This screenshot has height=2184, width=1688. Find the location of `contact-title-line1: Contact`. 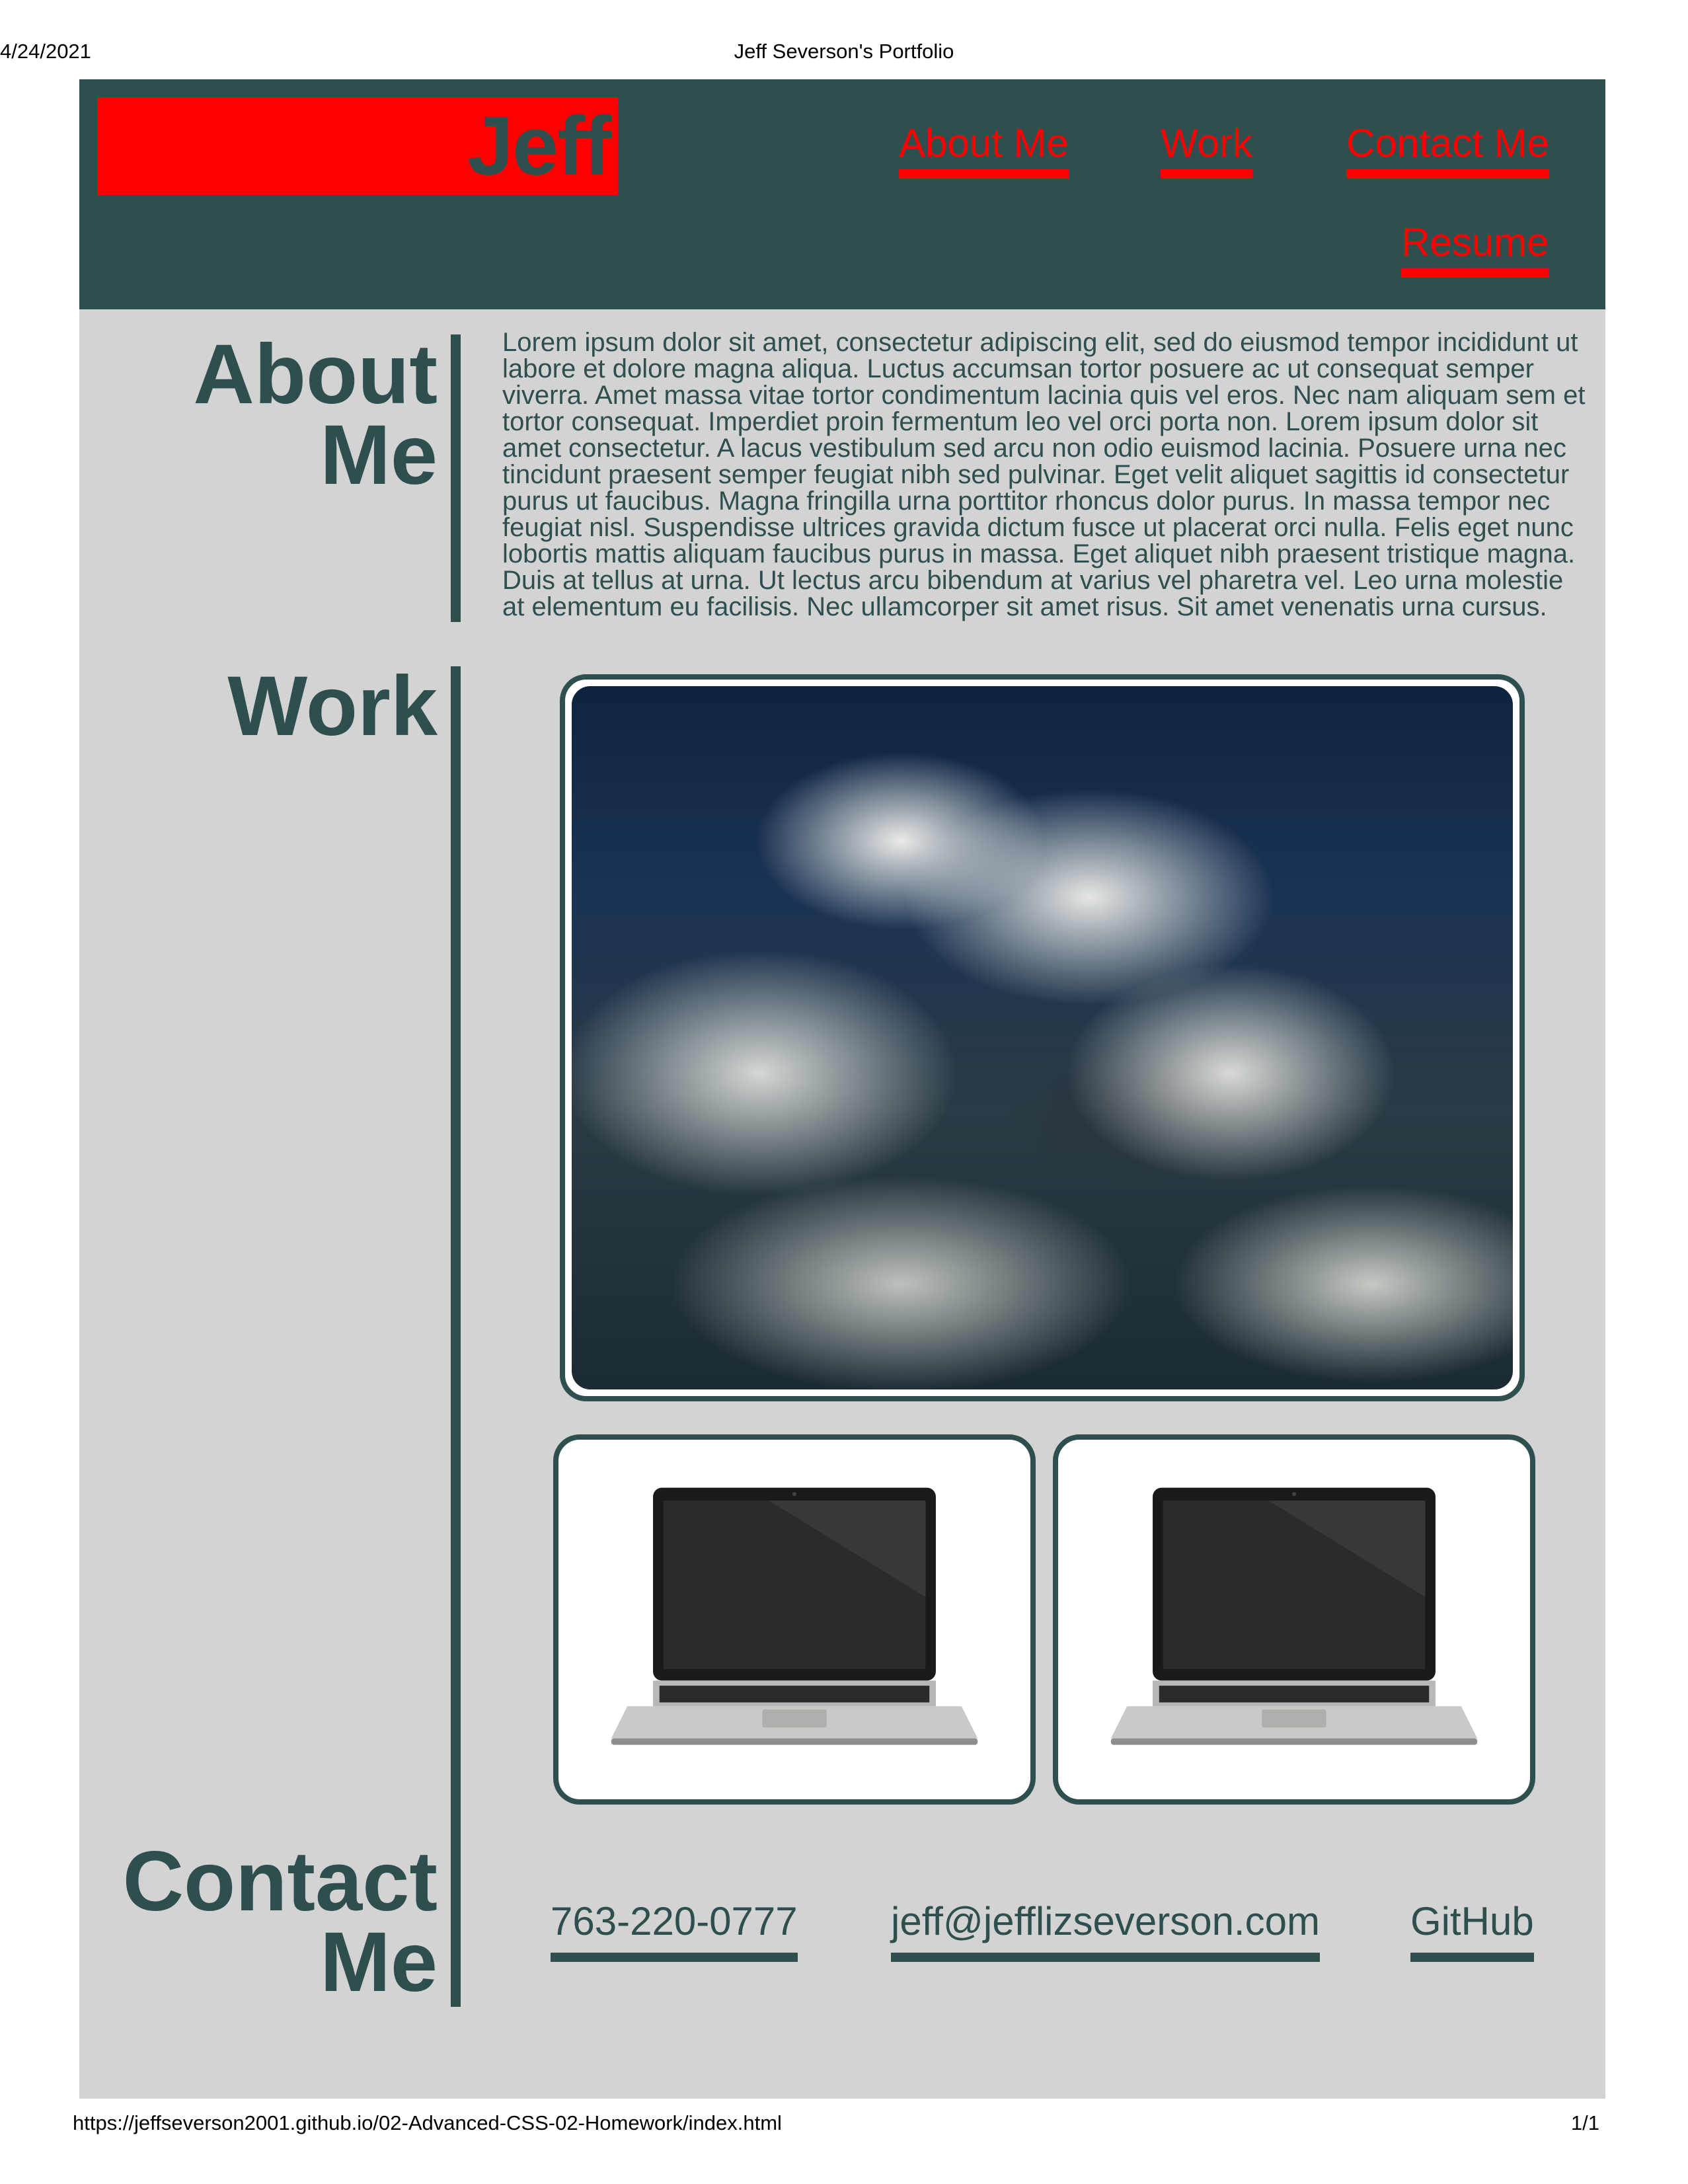

contact-title-line1: Contact is located at coordinates (280, 1881).